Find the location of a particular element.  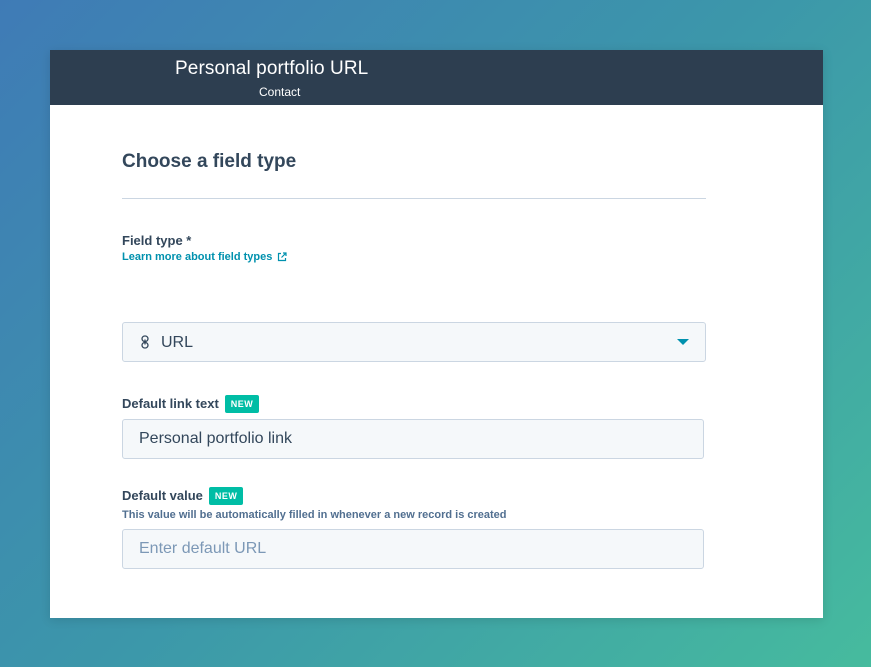

link-icon is located at coordinates (145, 342).